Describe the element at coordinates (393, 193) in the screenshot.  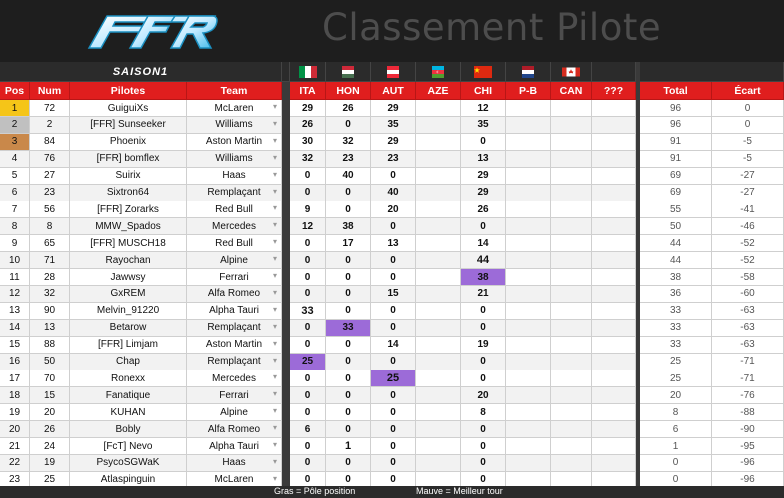
I see `race-points-cell: 40` at that location.